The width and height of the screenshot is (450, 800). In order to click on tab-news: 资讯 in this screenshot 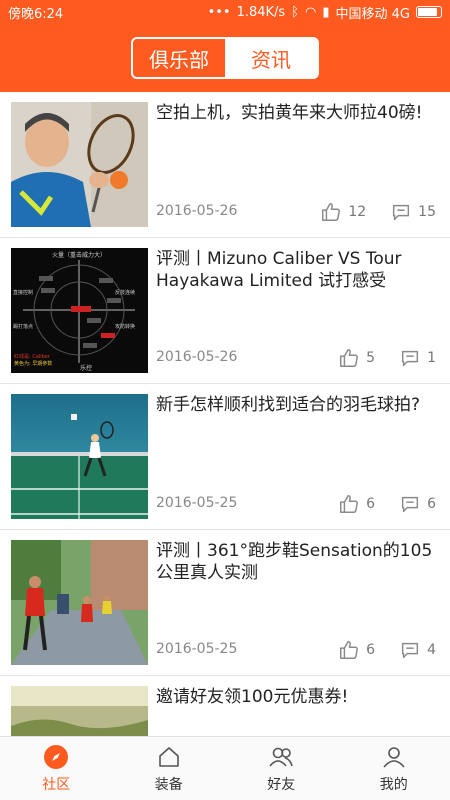, I will do `click(271, 58)`.